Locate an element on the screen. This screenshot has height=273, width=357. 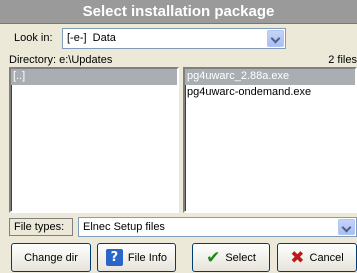
files-count: 2 files is located at coordinates (342, 60).